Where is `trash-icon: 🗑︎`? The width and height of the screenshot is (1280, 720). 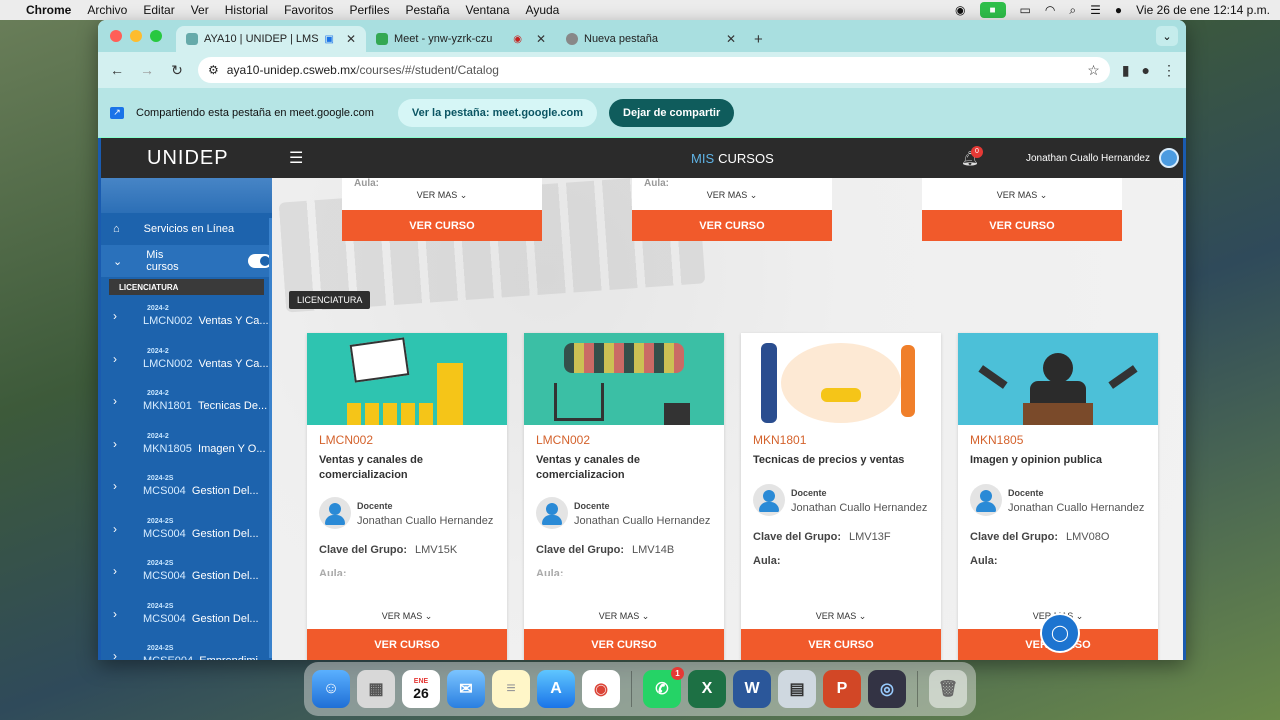 trash-icon: 🗑︎ is located at coordinates (948, 689).